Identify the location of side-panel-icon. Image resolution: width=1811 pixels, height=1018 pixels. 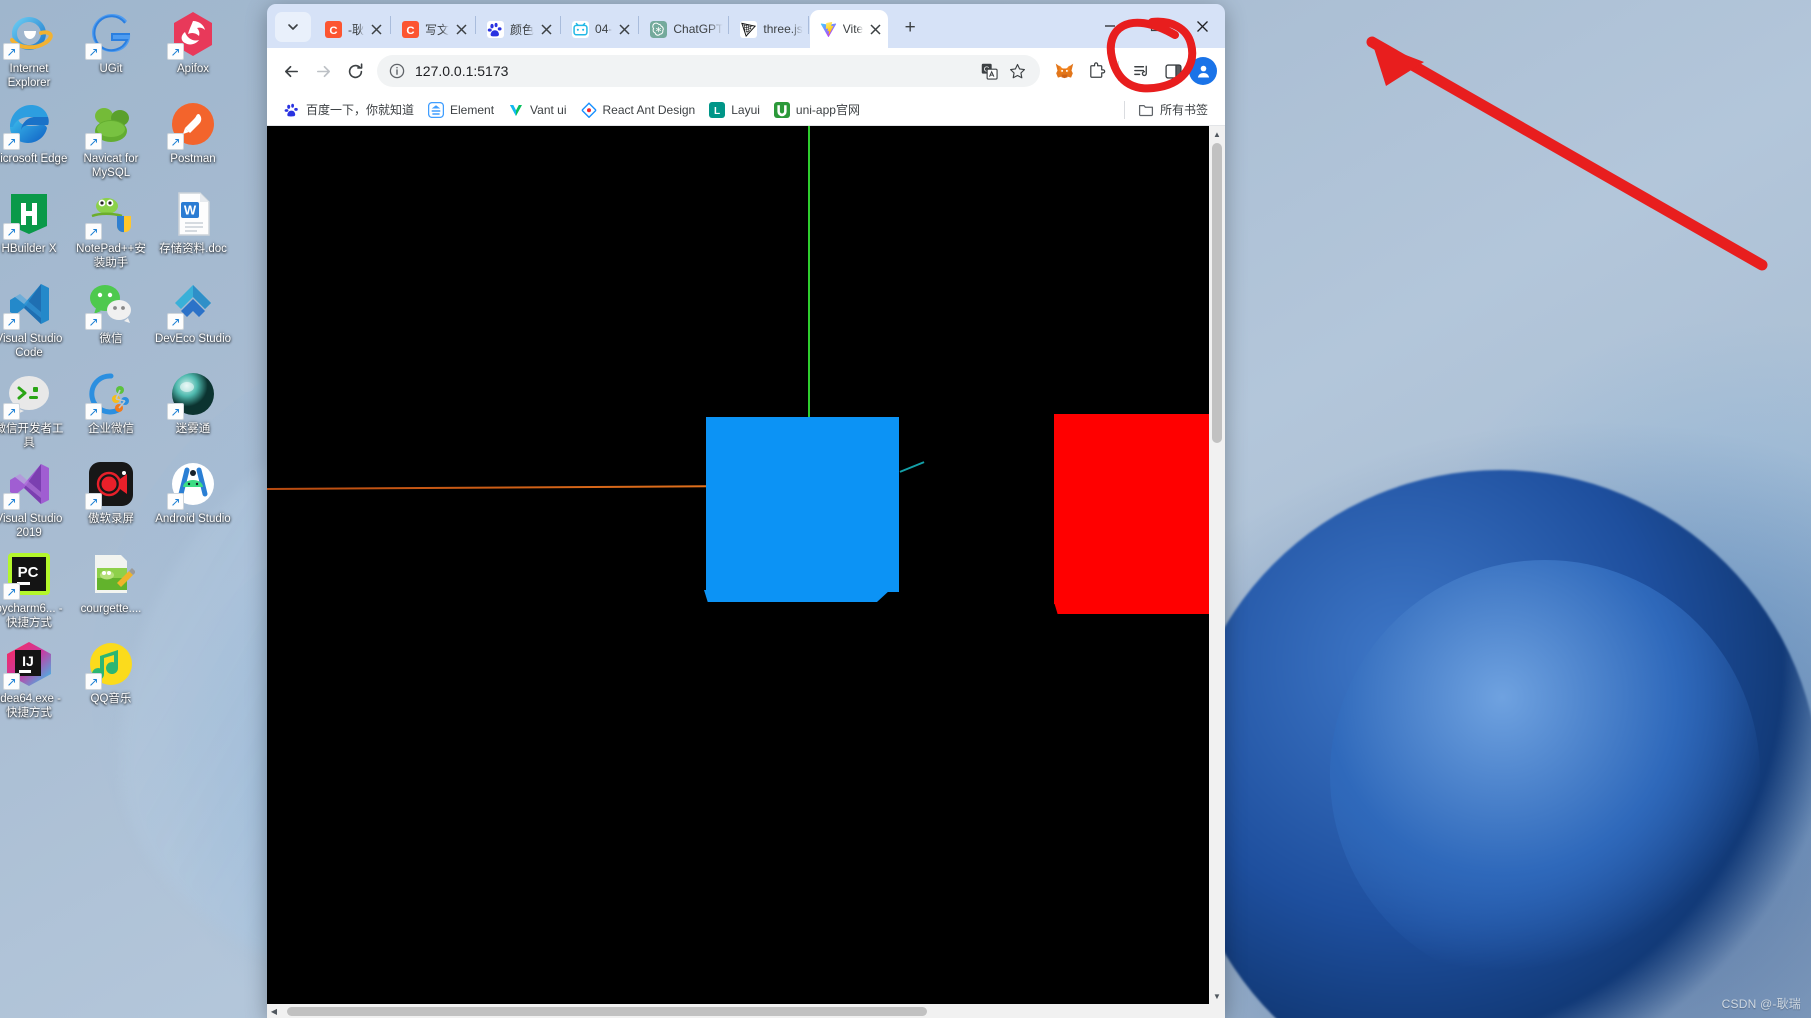
(1173, 71).